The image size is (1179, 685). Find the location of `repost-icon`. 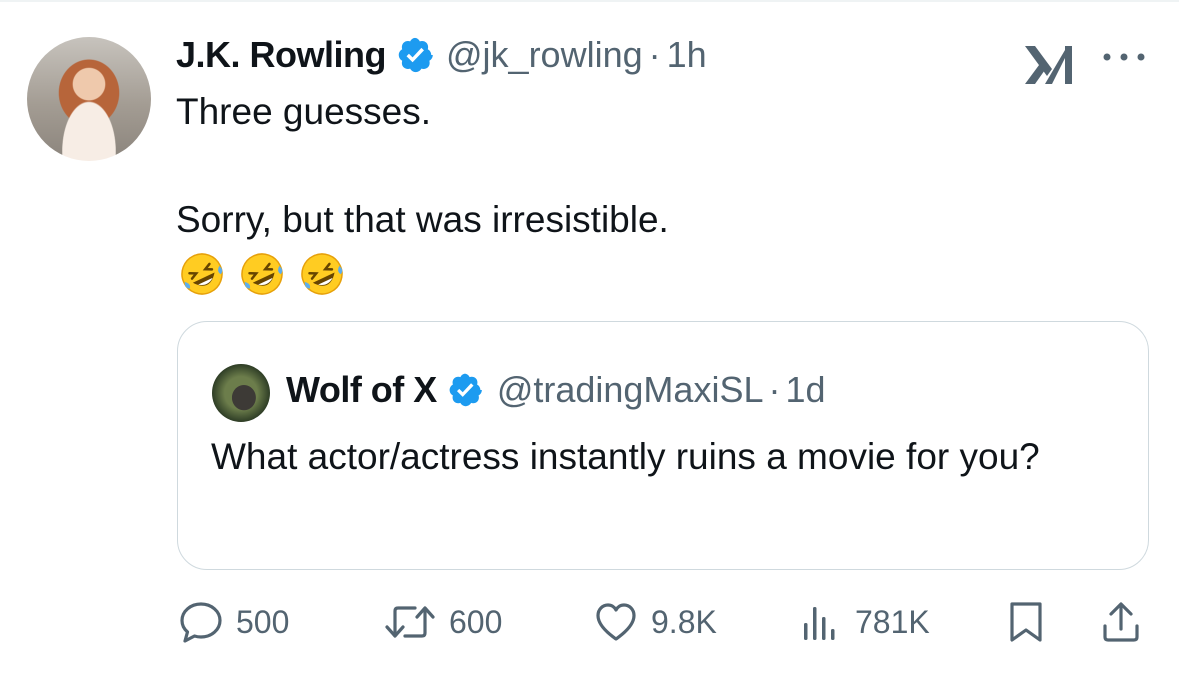

repost-icon is located at coordinates (410, 622).